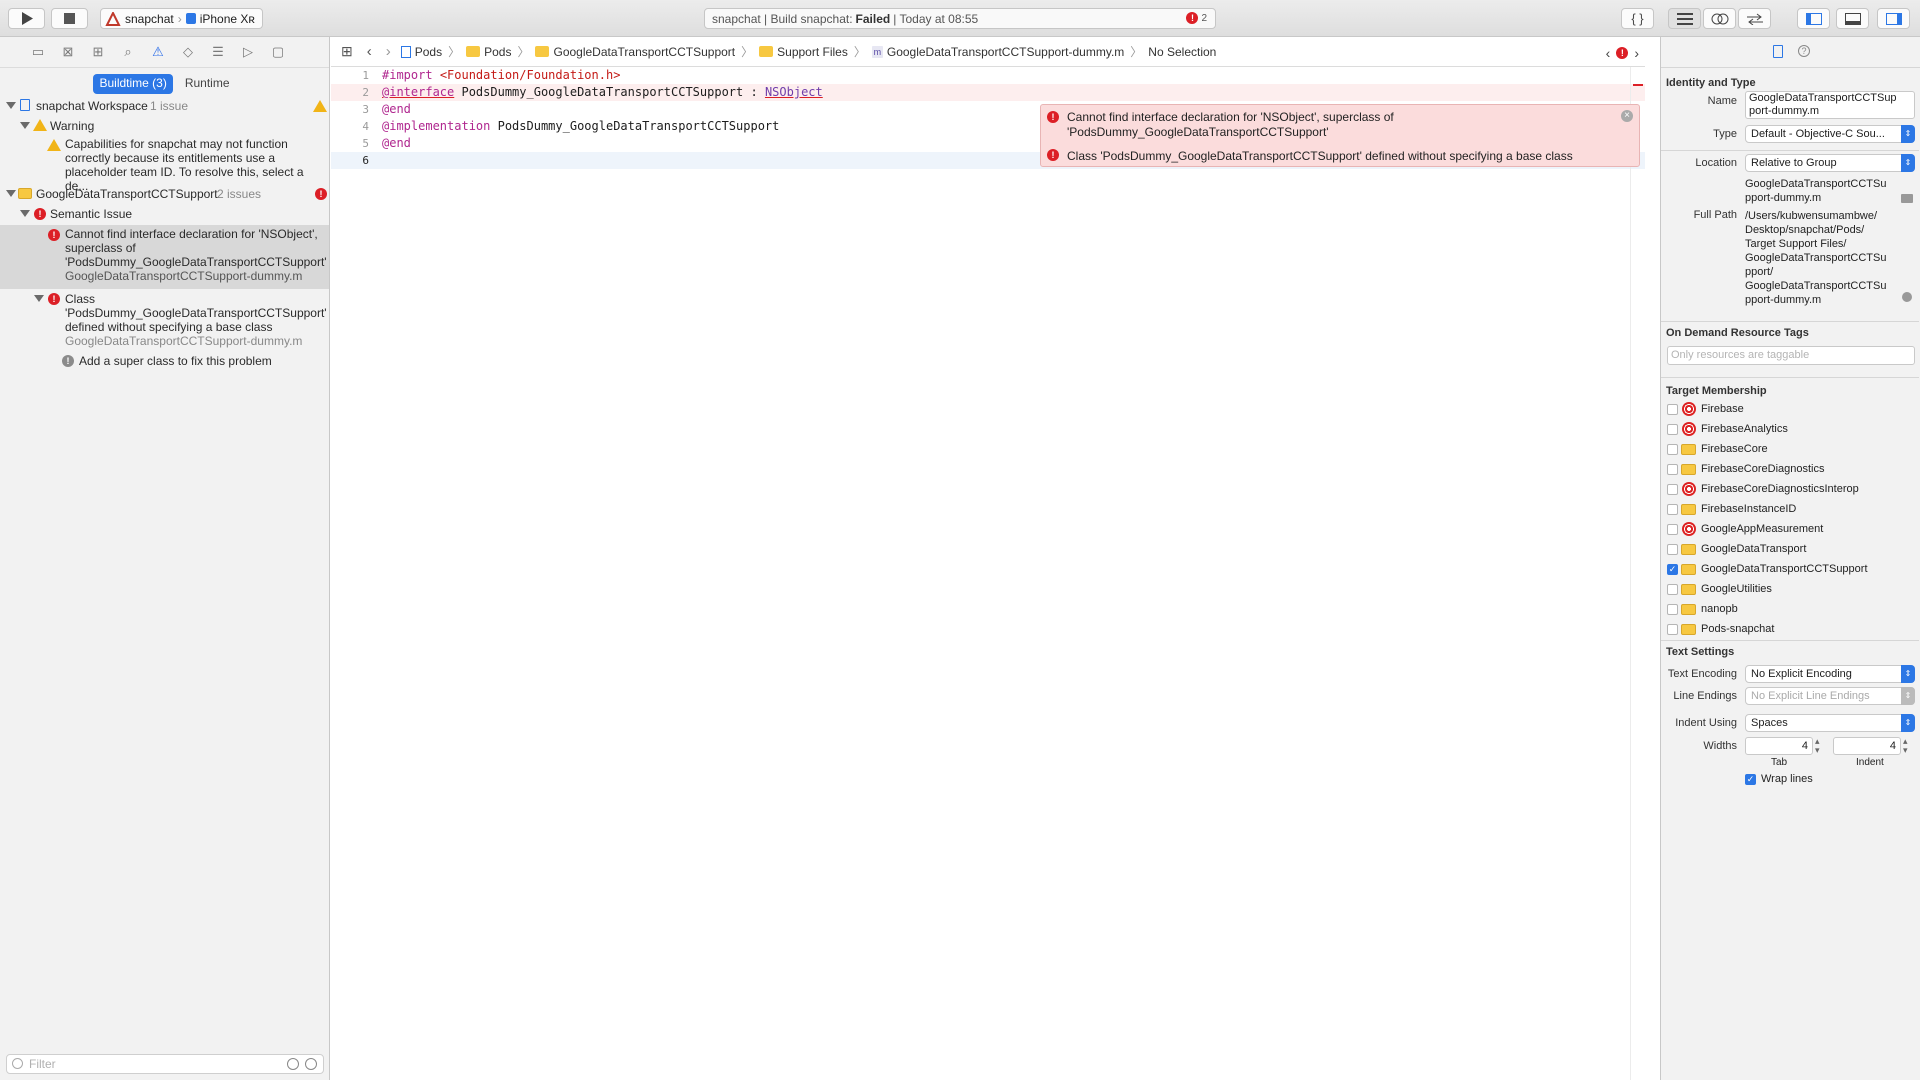 The image size is (1920, 1080). What do you see at coordinates (1790, 469) in the screenshot?
I see `target-membership-row: FirebaseCoreDiagnostics` at bounding box center [1790, 469].